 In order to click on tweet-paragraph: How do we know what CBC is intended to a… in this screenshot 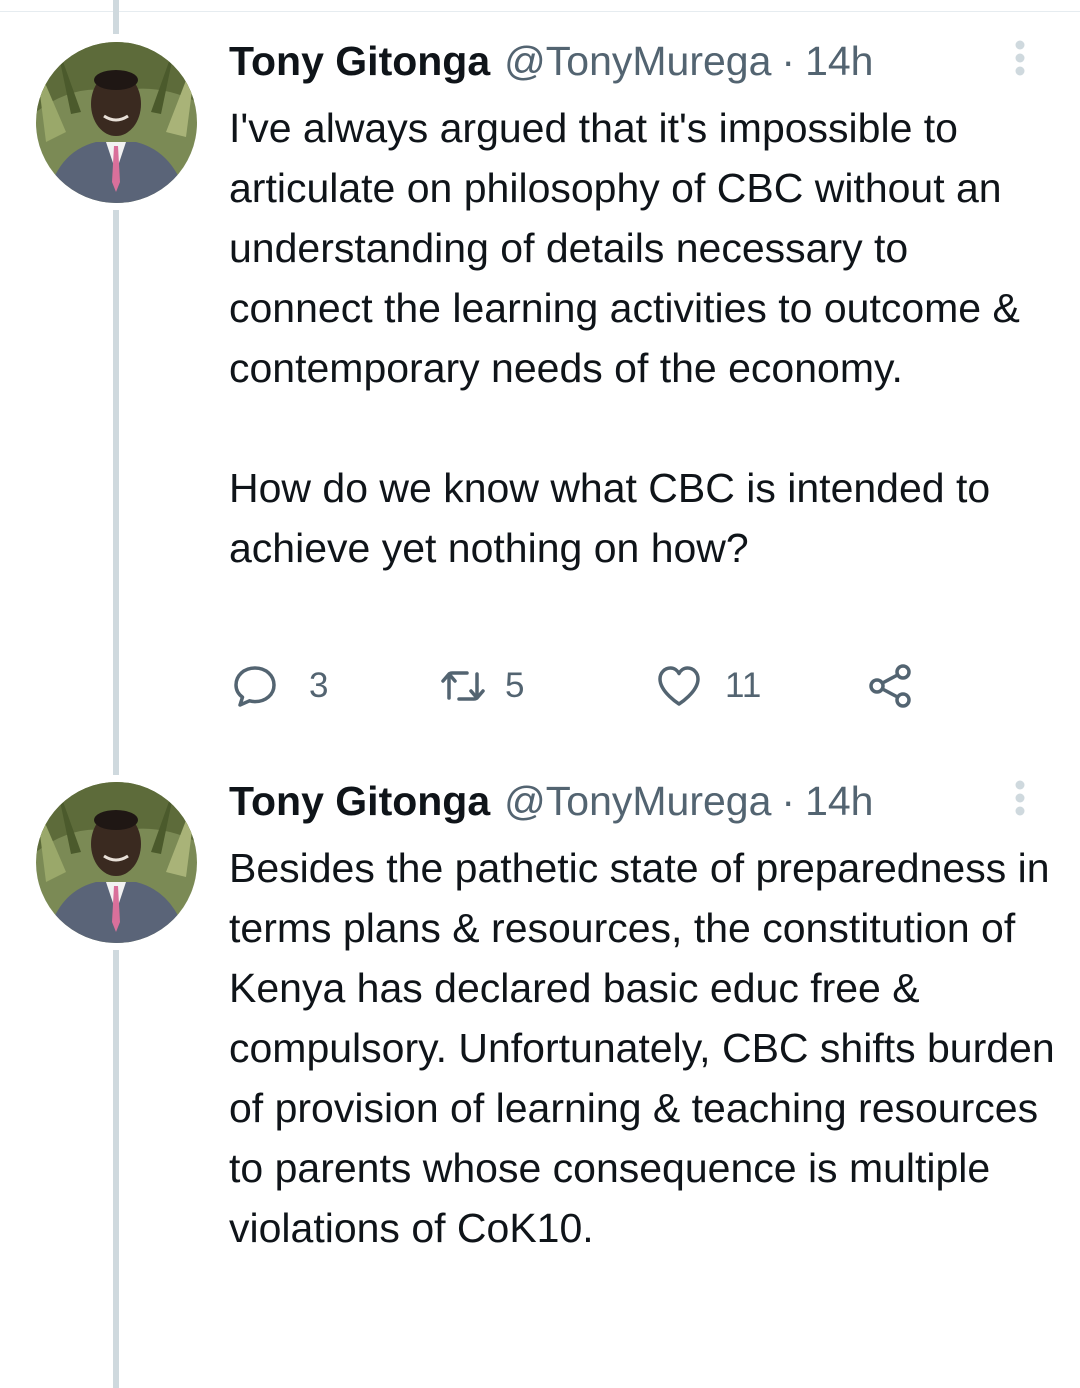, I will do `click(610, 518)`.